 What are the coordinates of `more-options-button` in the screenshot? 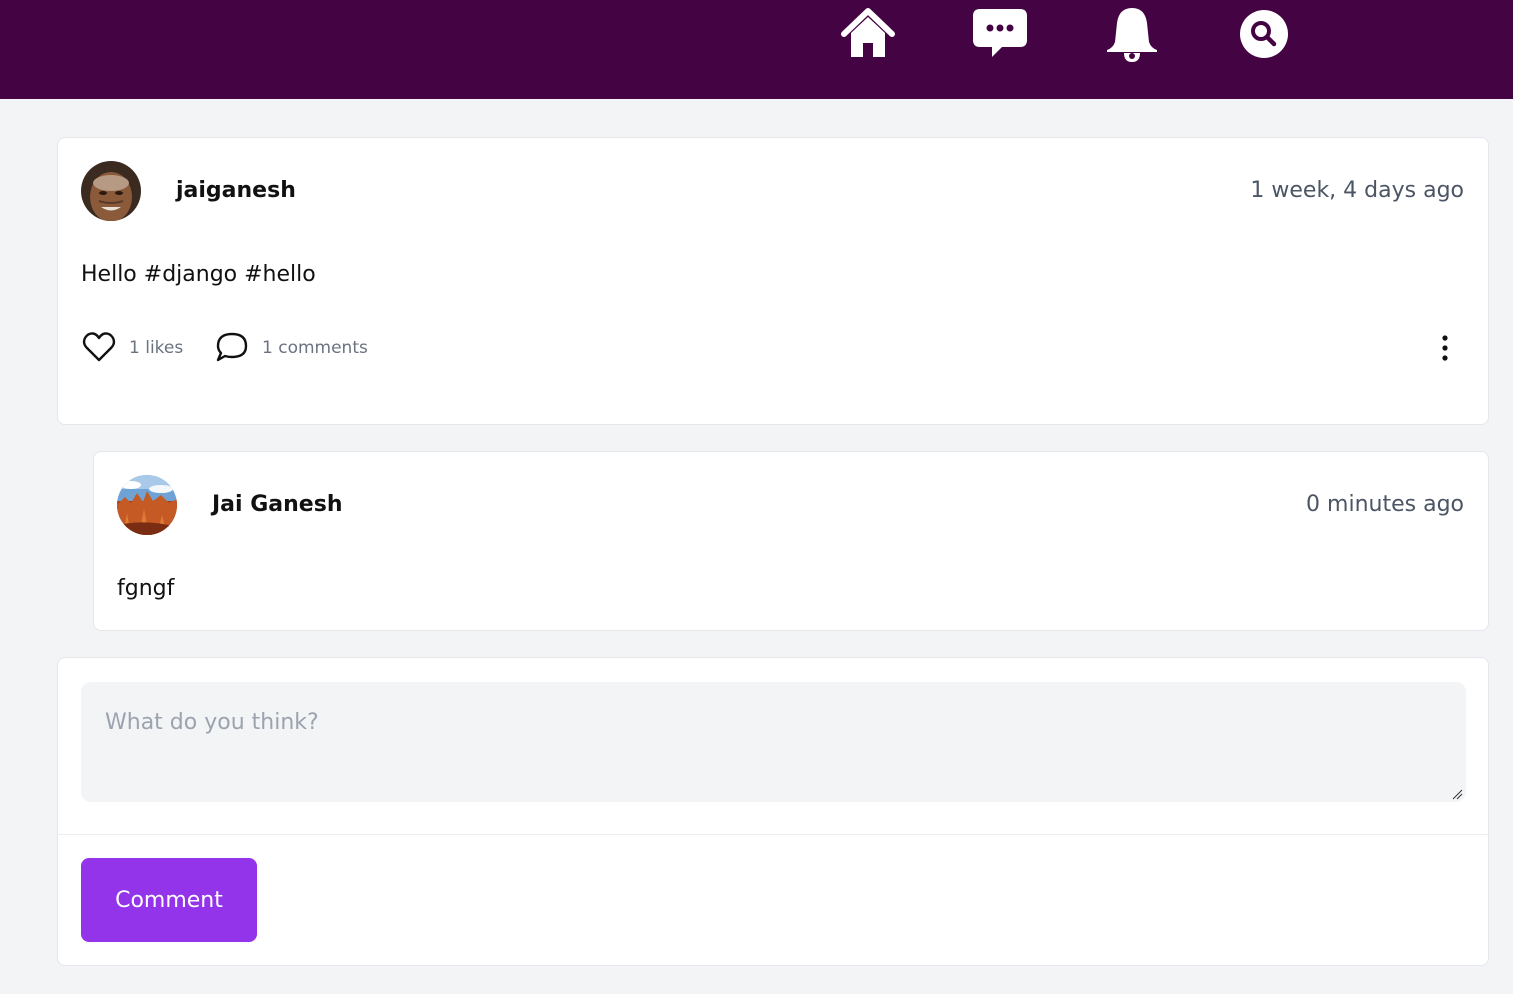 It's located at (1445, 349).